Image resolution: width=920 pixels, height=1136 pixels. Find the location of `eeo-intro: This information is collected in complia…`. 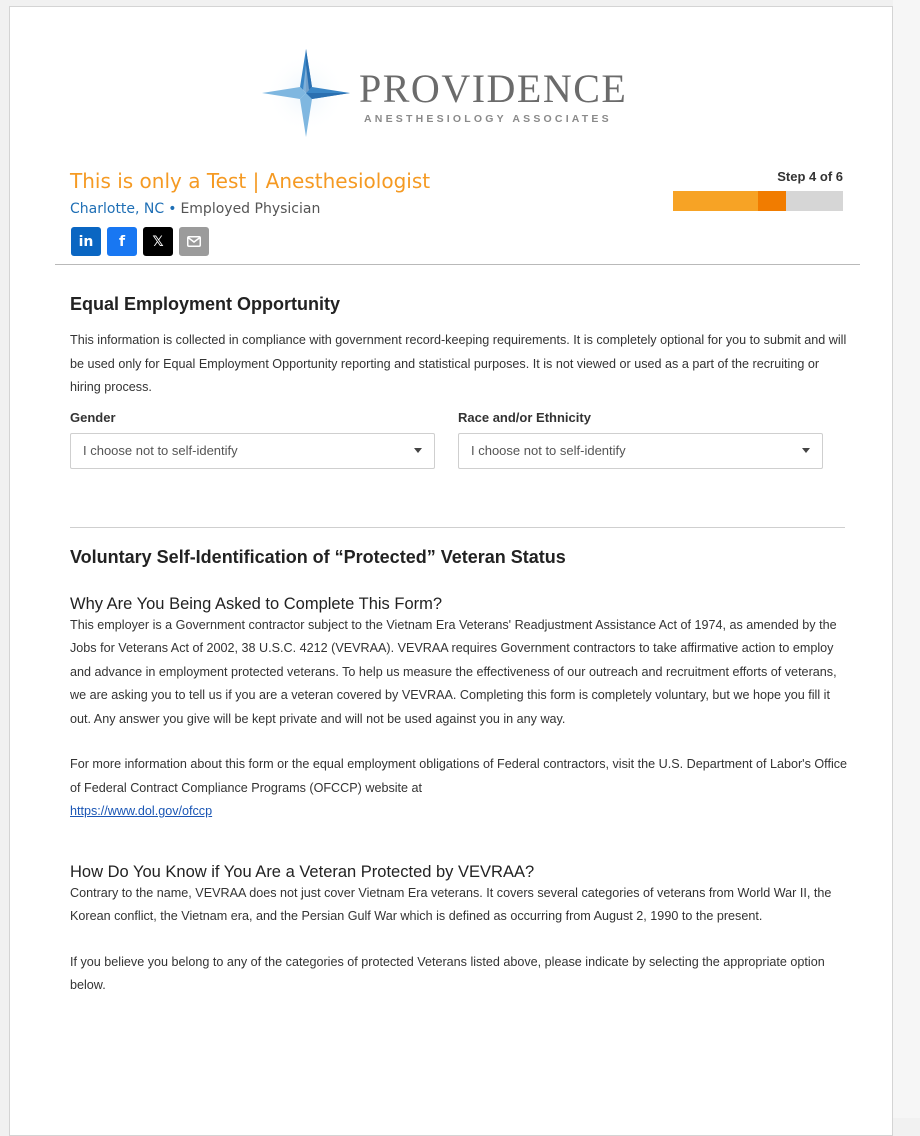

eeo-intro: This information is collected in complia… is located at coordinates (458, 363).